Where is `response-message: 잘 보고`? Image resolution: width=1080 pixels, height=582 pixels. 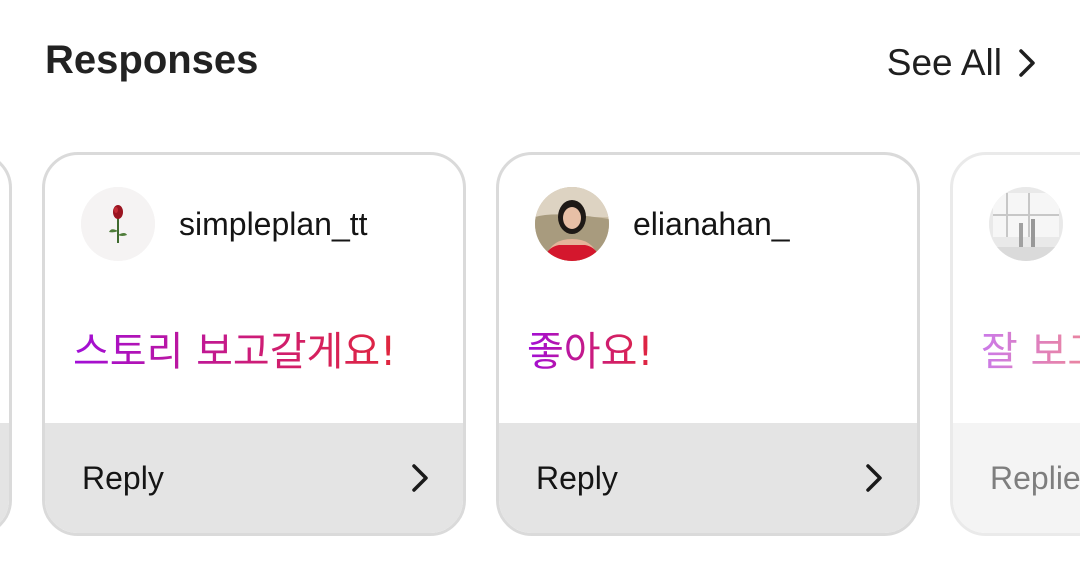 response-message: 잘 보고 is located at coordinates (1030, 348).